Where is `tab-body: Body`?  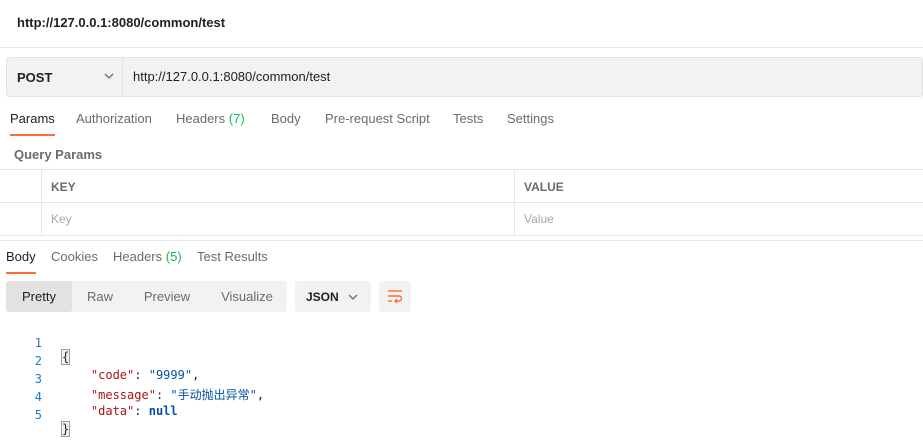 tab-body: Body is located at coordinates (286, 118).